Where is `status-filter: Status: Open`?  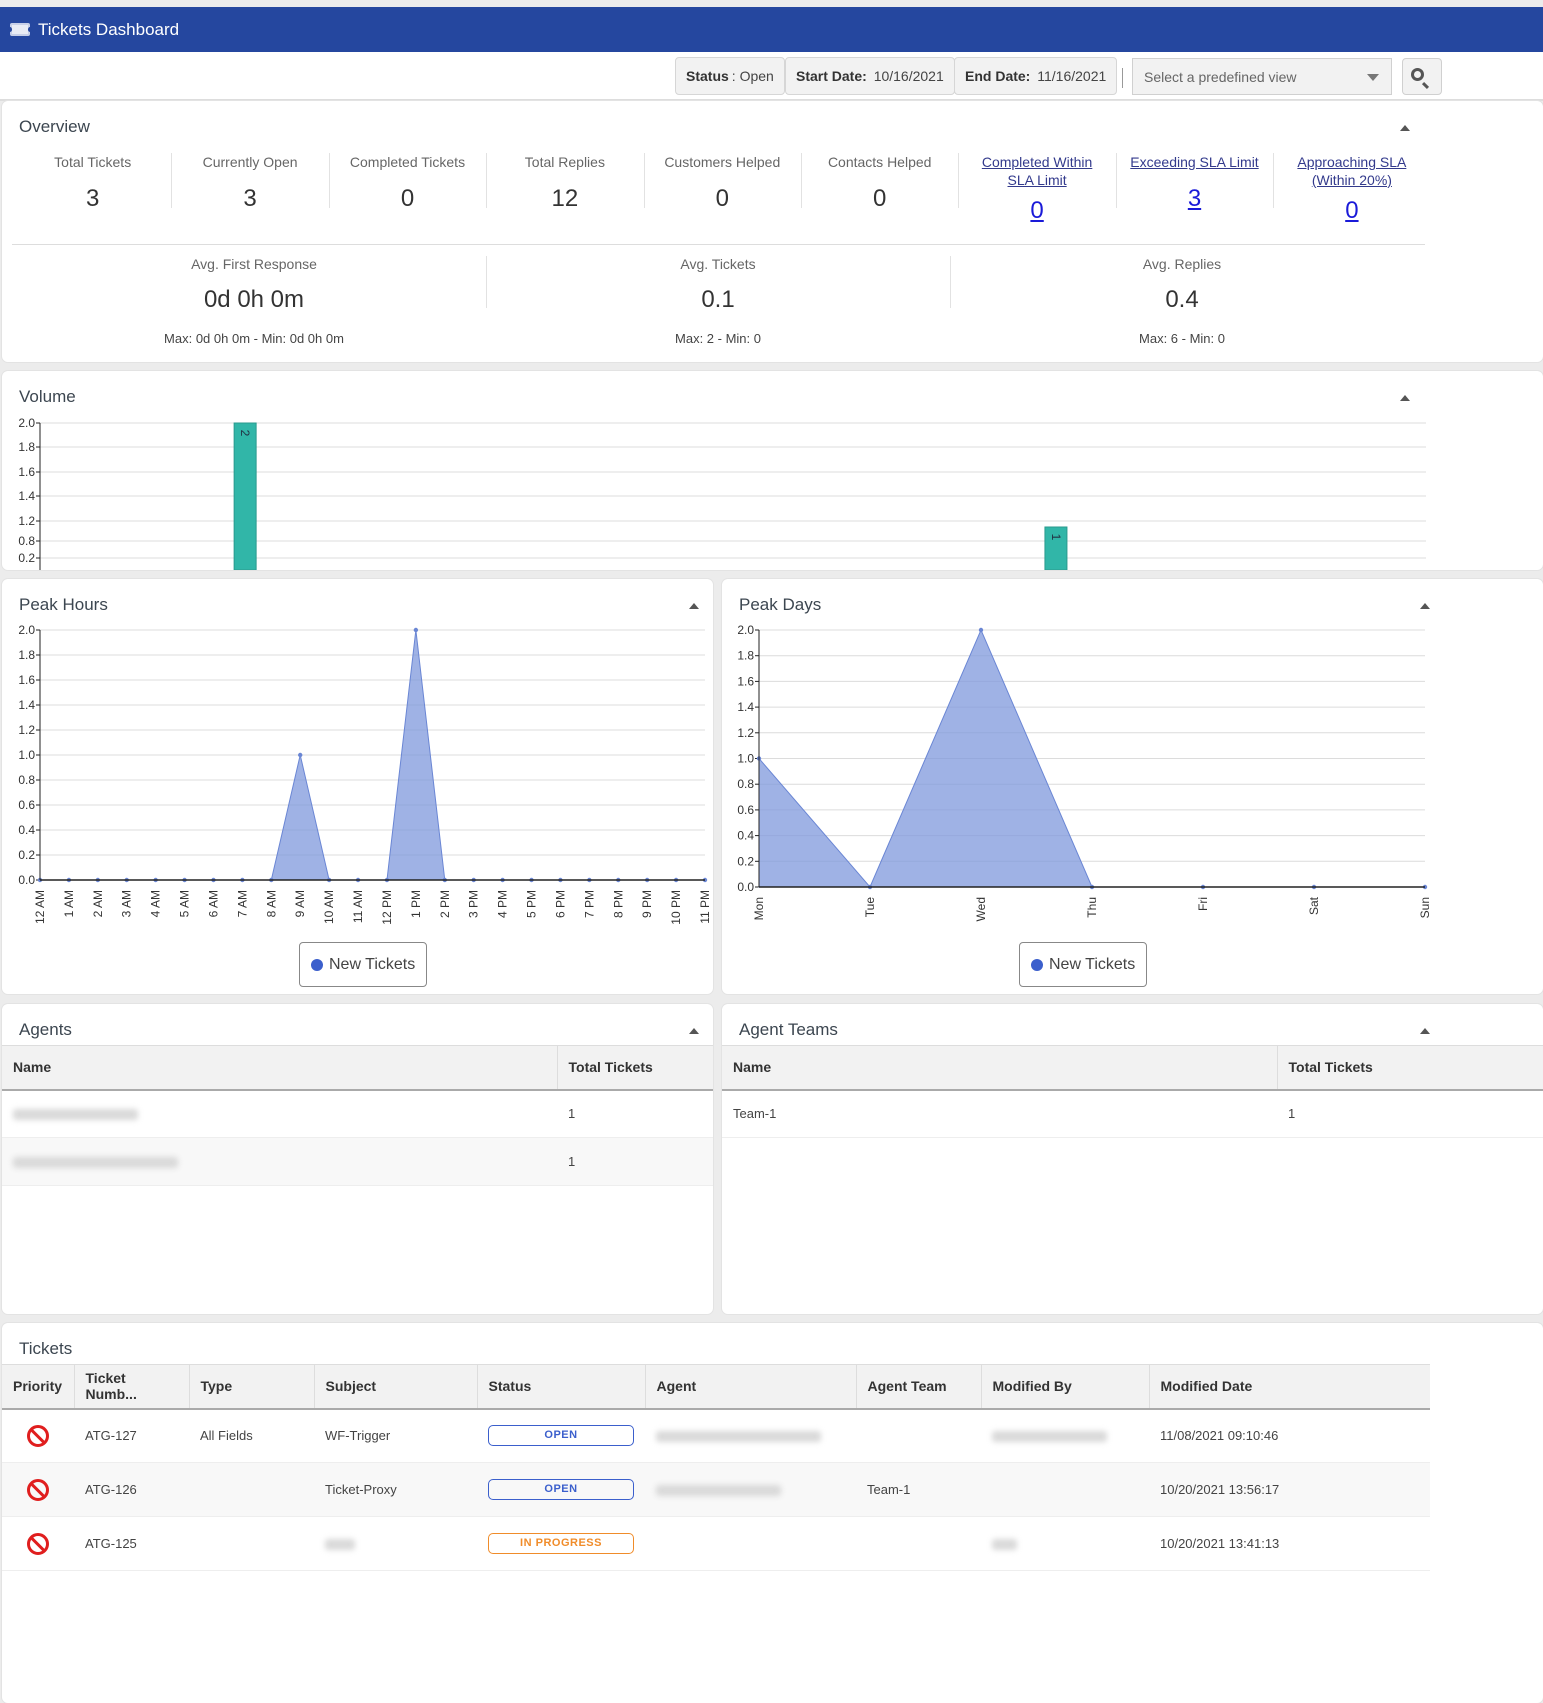
status-filter: Status: Open is located at coordinates (730, 76).